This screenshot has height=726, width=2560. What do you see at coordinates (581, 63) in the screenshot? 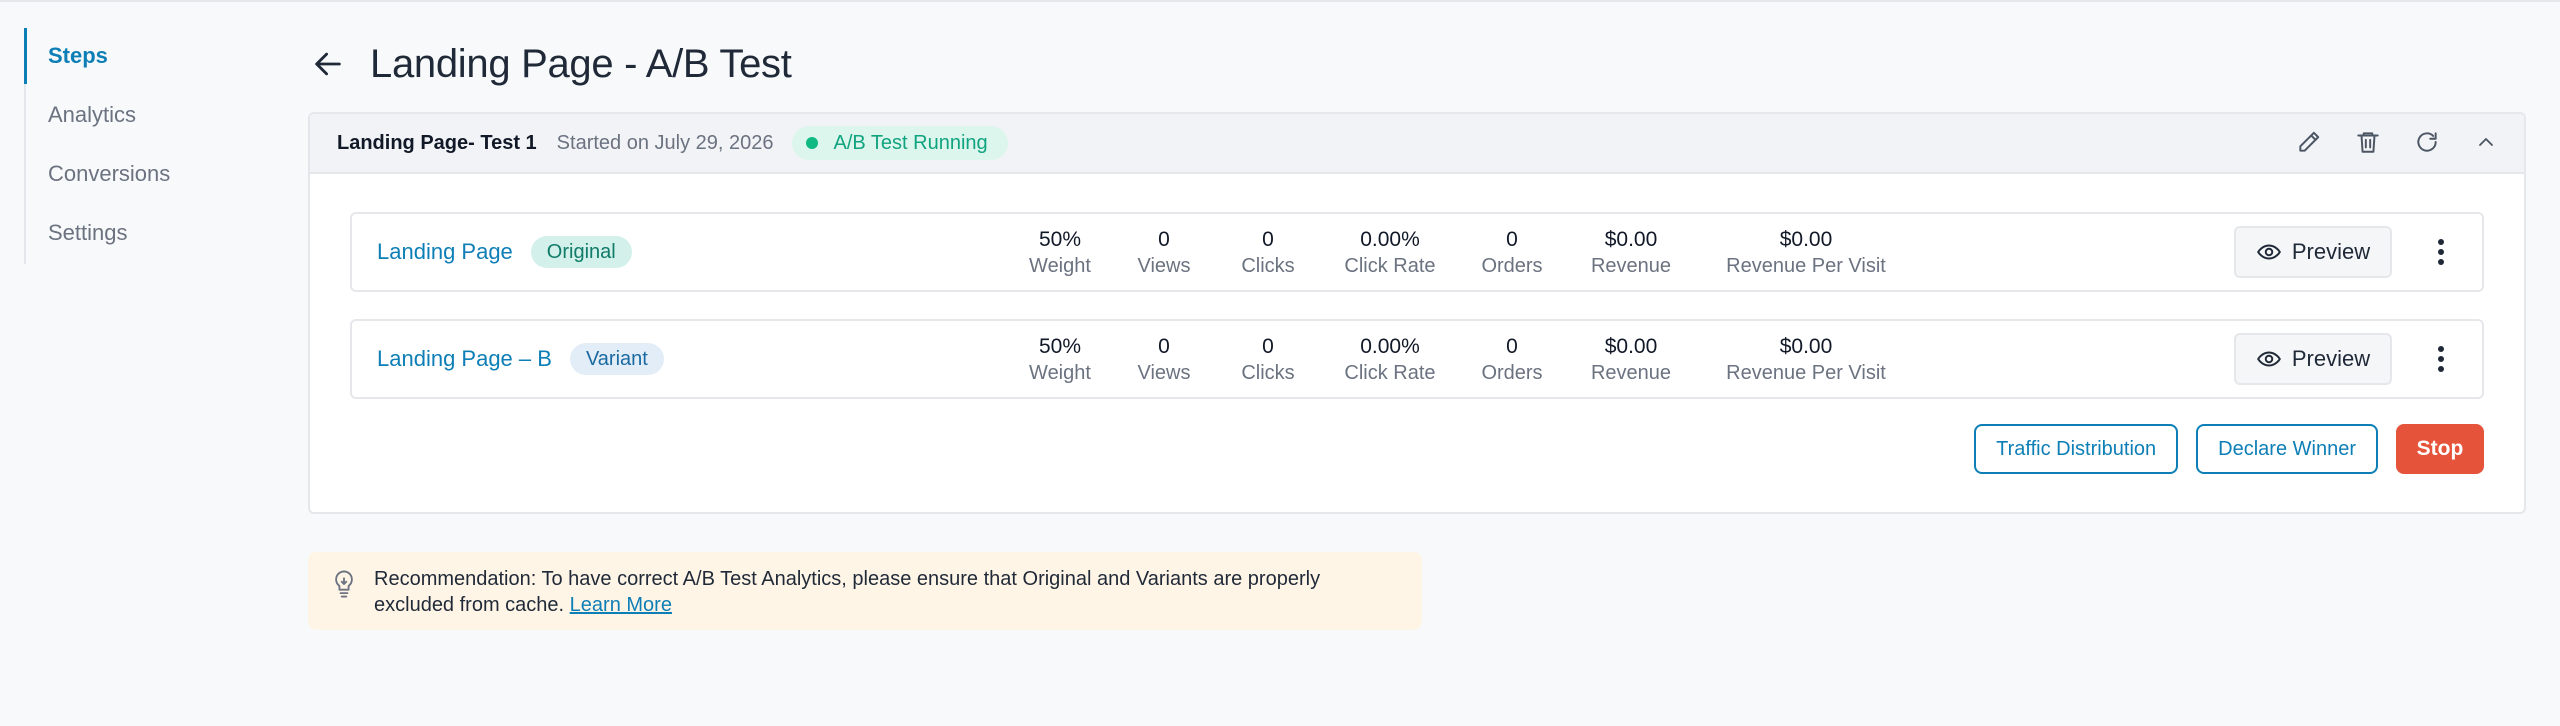
I see `page-title: Landing Page - A/B Test` at bounding box center [581, 63].